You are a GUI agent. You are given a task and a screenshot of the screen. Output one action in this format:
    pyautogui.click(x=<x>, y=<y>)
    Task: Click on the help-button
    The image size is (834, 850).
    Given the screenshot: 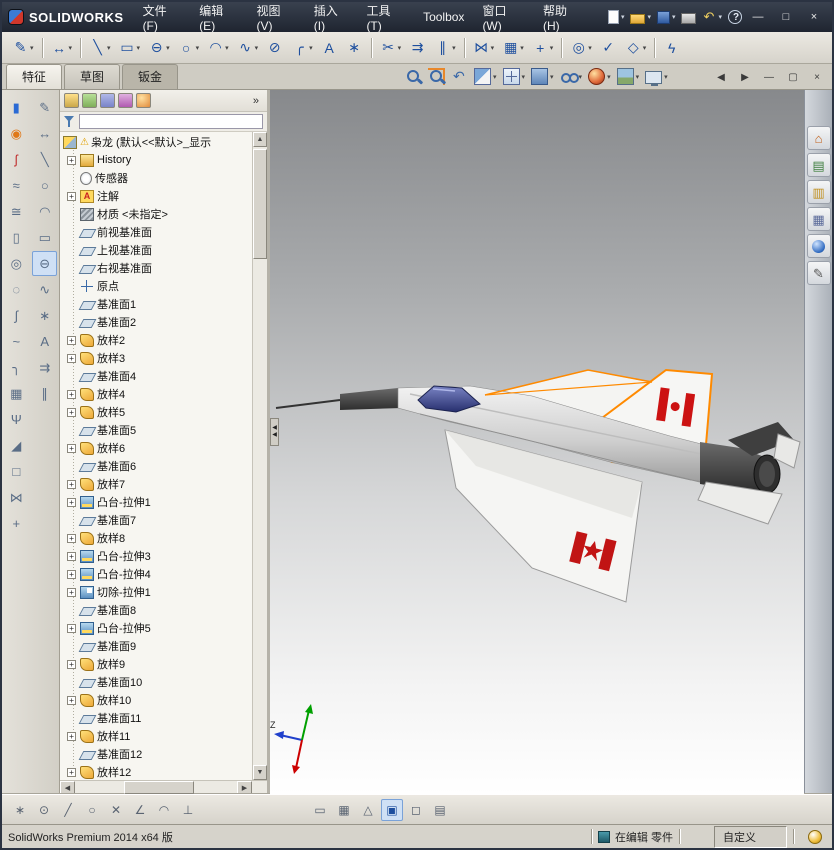 What is the action you would take?
    pyautogui.click(x=735, y=17)
    